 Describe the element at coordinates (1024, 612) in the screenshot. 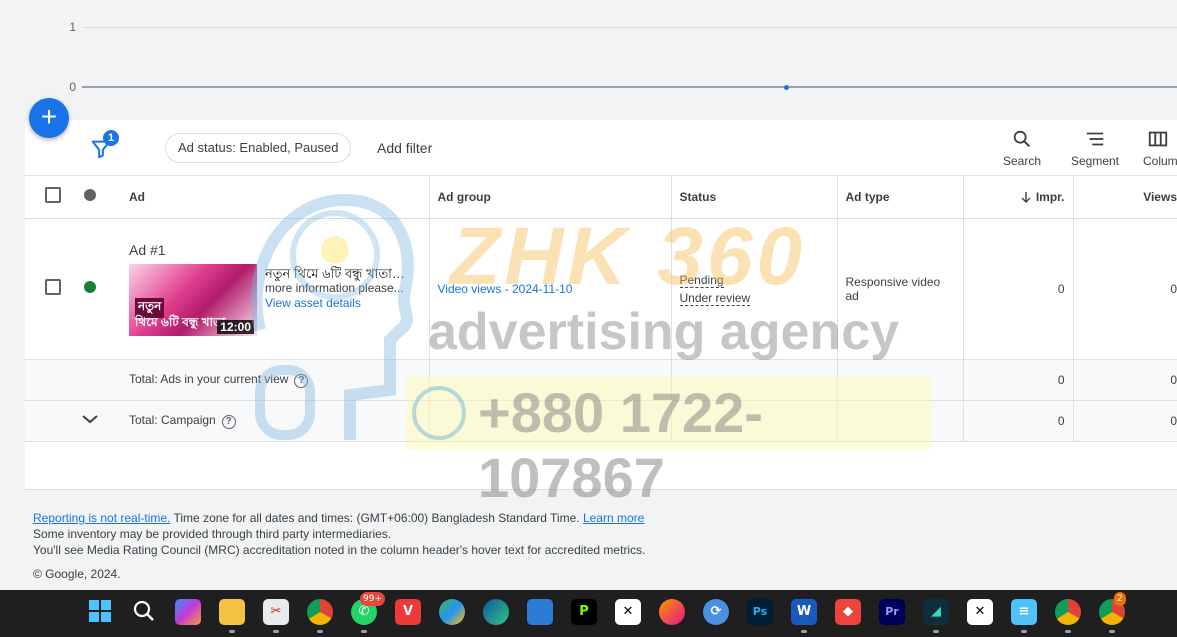

I see `notepad-icon: ≡` at that location.